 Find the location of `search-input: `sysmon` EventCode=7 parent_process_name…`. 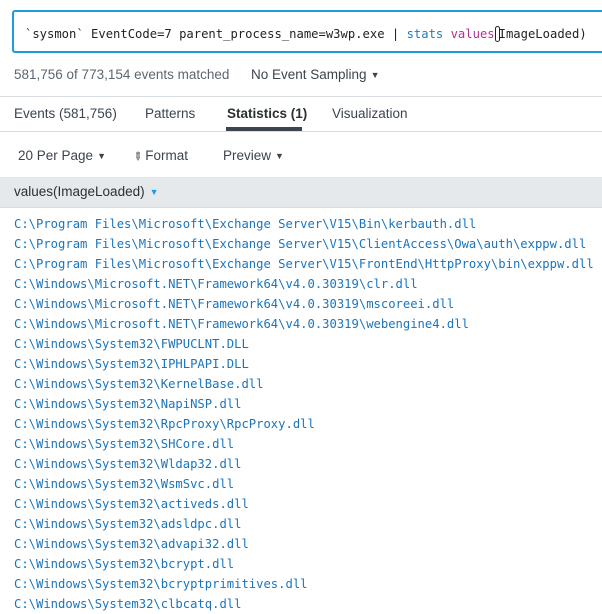

search-input: `sysmon` EventCode=7 parent_process_name… is located at coordinates (307, 31).